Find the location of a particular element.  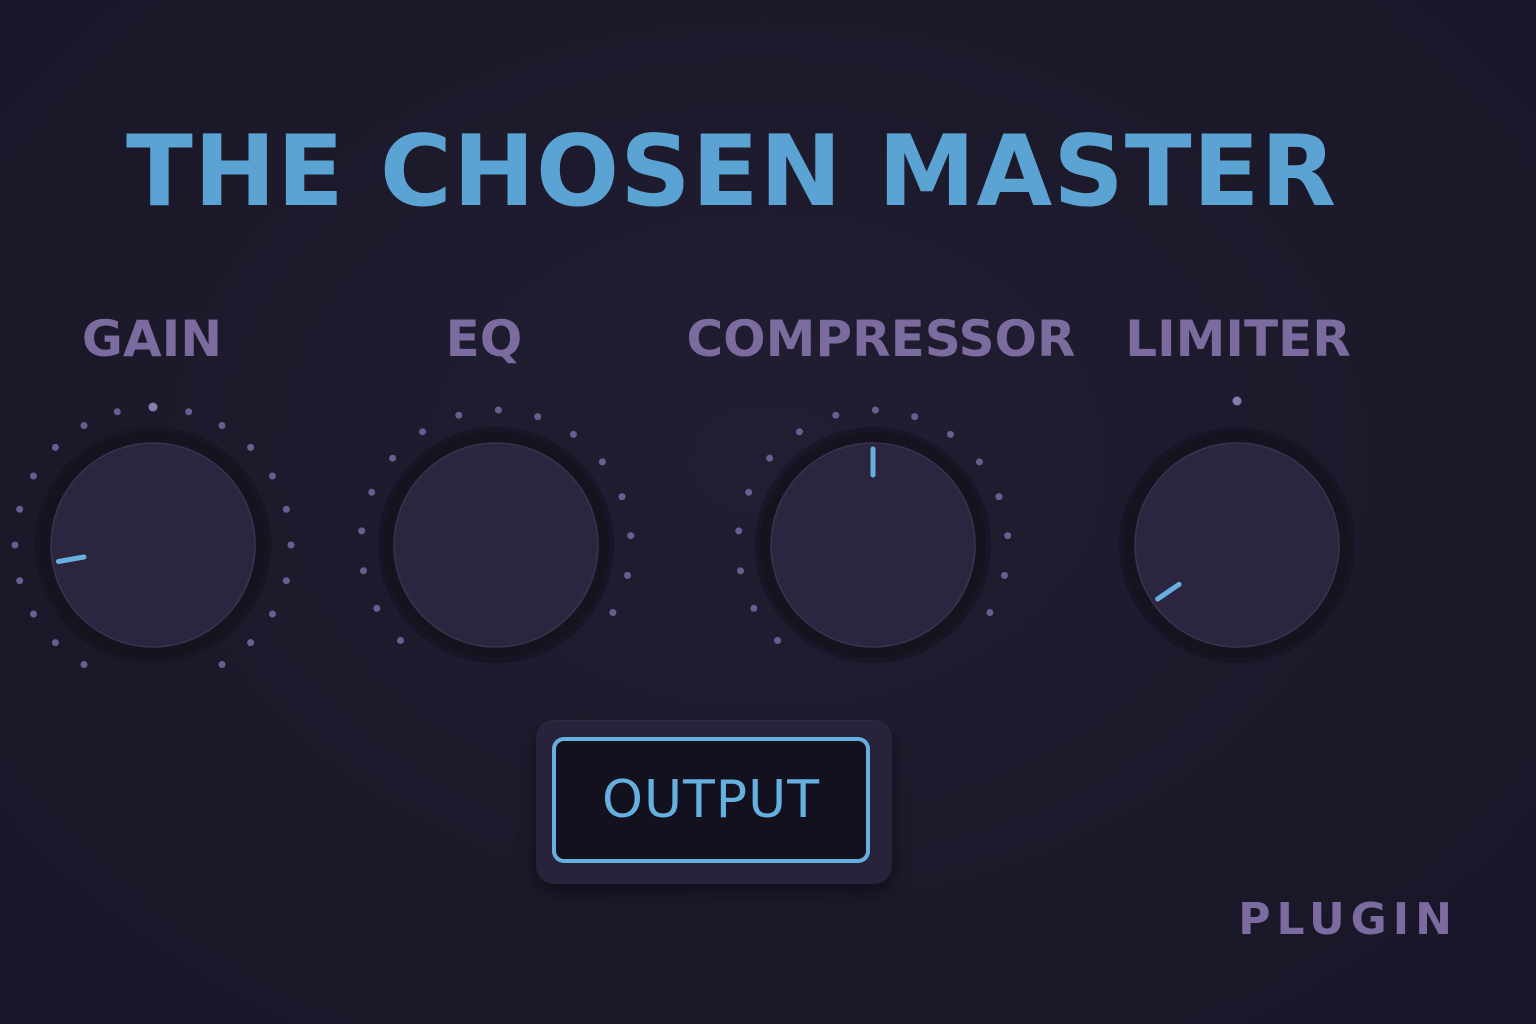

compressor-knob is located at coordinates (873, 545).